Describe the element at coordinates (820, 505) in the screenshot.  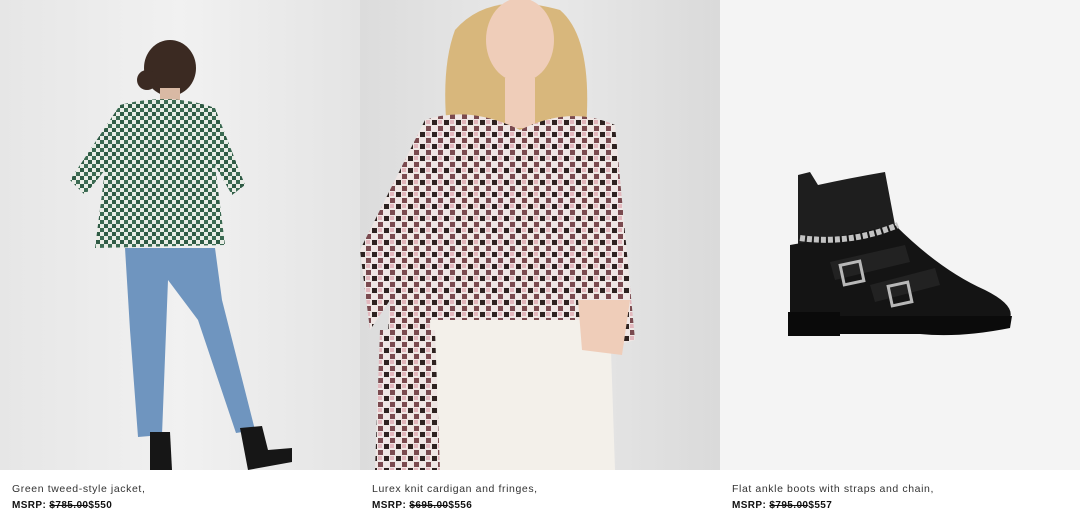
I see `sale-price: $557` at that location.